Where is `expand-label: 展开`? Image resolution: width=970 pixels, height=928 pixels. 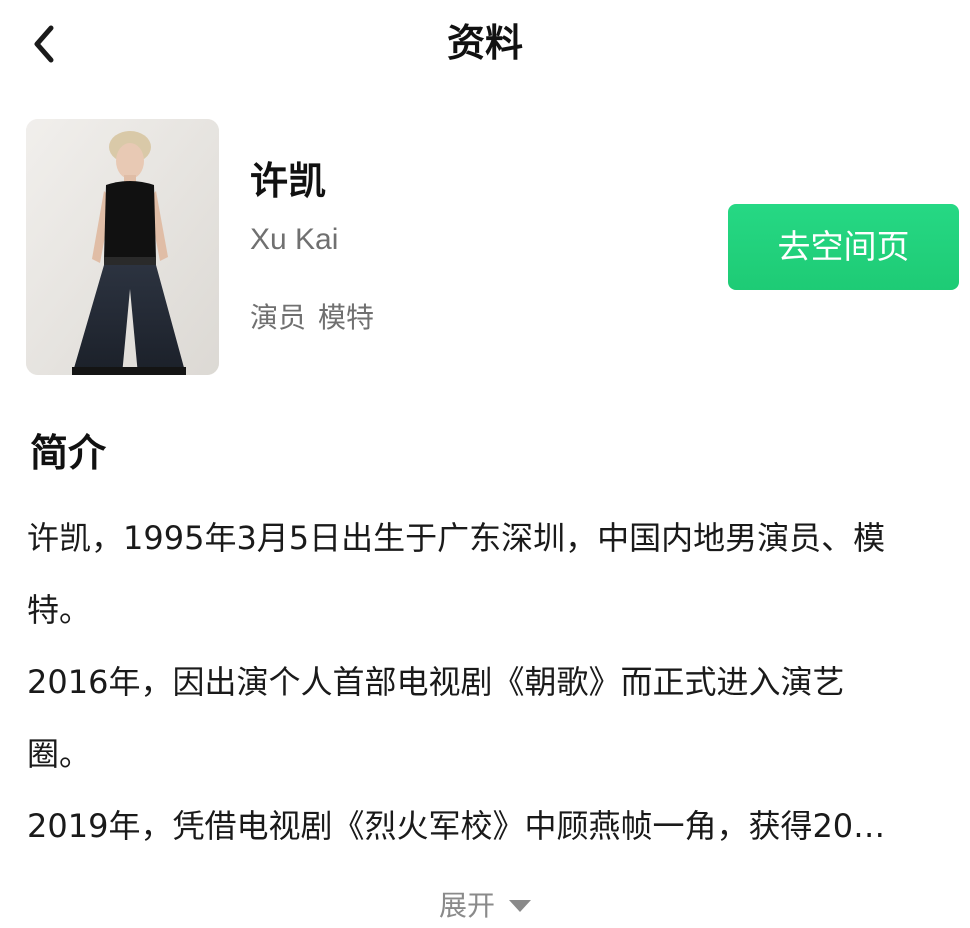 expand-label: 展开 is located at coordinates (466, 905).